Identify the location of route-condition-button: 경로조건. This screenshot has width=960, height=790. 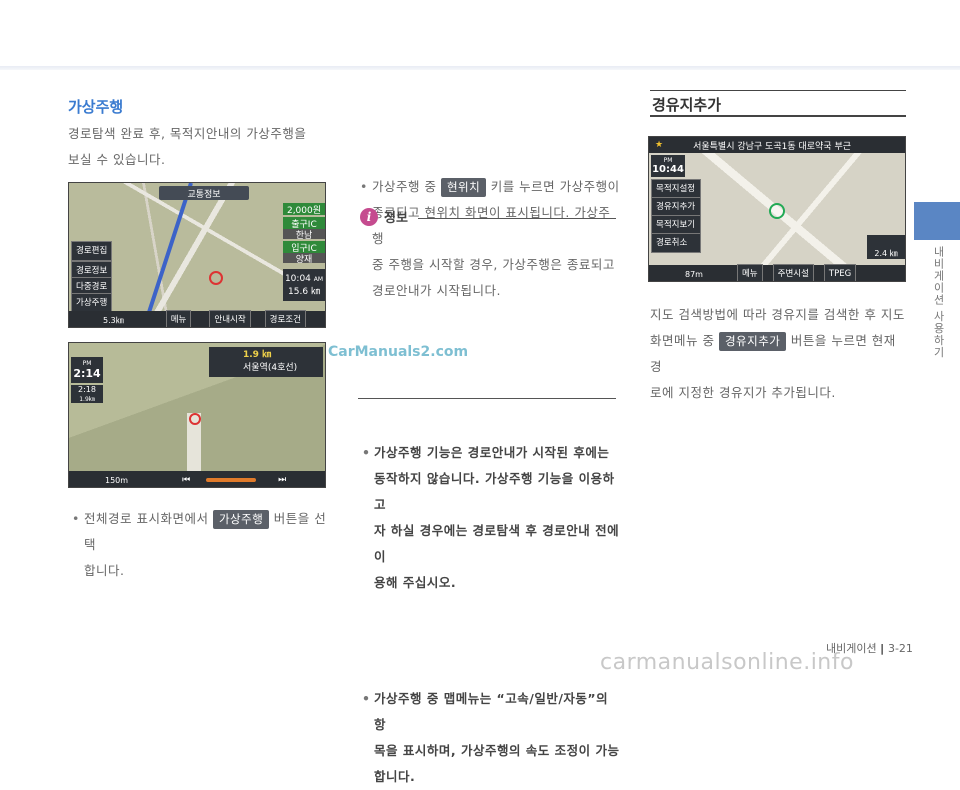
(285, 318).